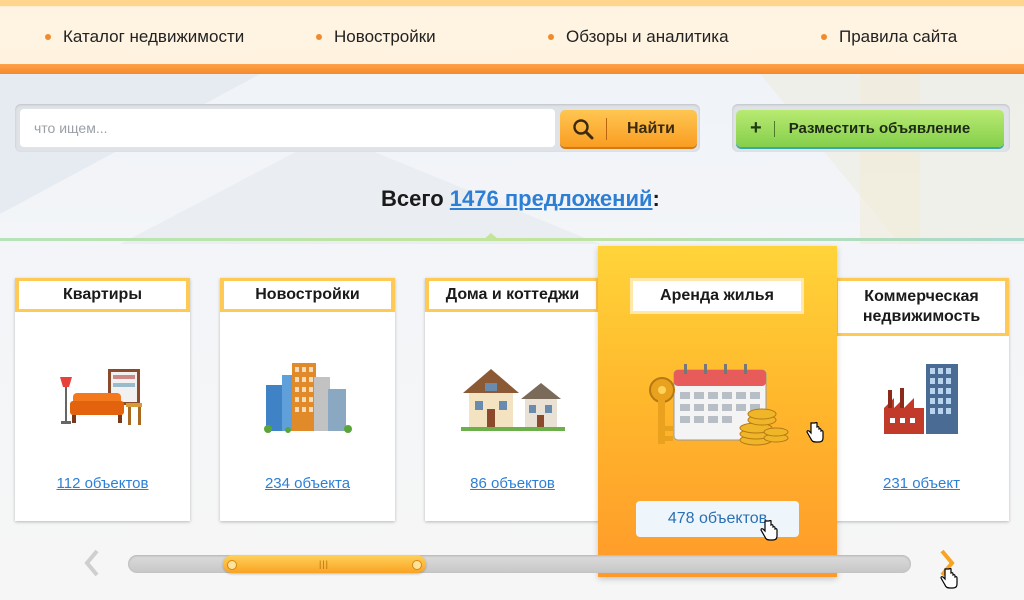 The height and width of the screenshot is (600, 1024). Describe the element at coordinates (921, 483) in the screenshot. I see `card-count-link: 231 объект` at that location.